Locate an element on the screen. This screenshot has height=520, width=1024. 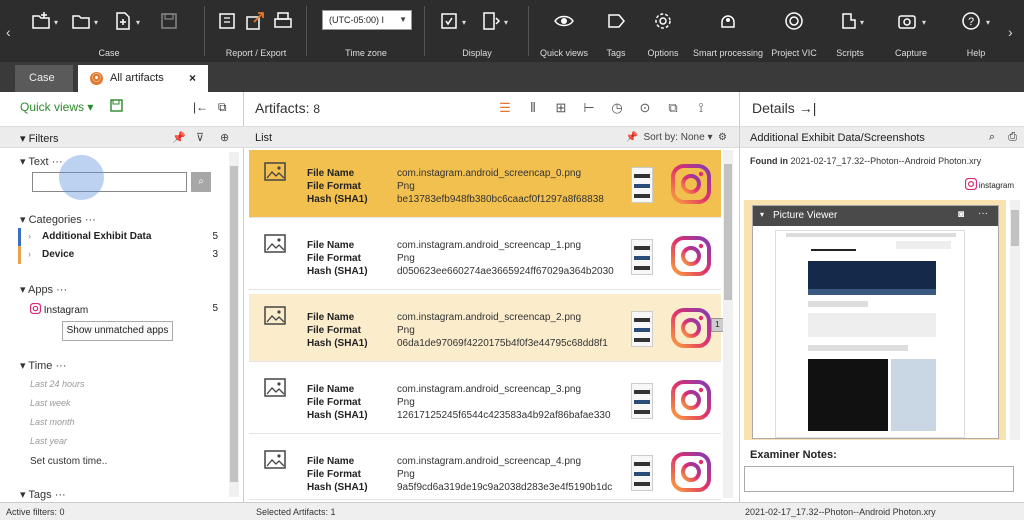
toolbar-scroll-right-icon: › is located at coordinates (1010, 32).